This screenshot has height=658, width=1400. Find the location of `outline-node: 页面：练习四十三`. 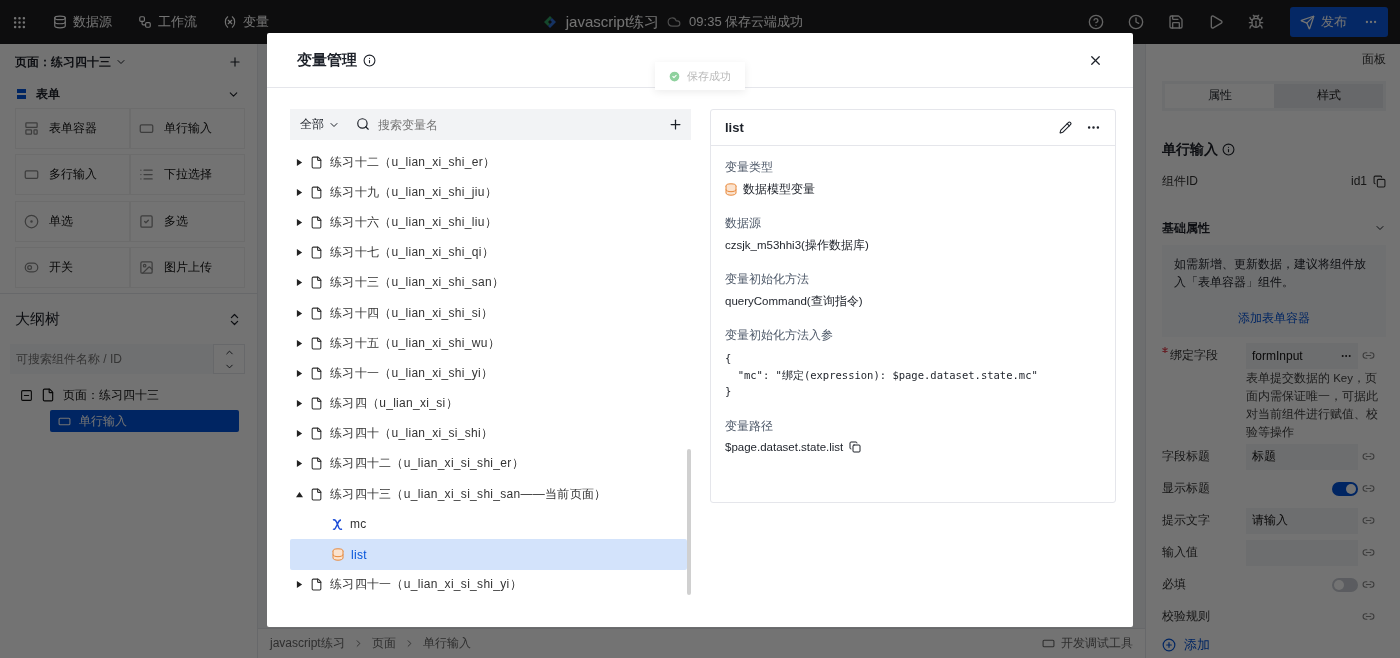

outline-node: 页面：练习四十三 is located at coordinates (129, 395).